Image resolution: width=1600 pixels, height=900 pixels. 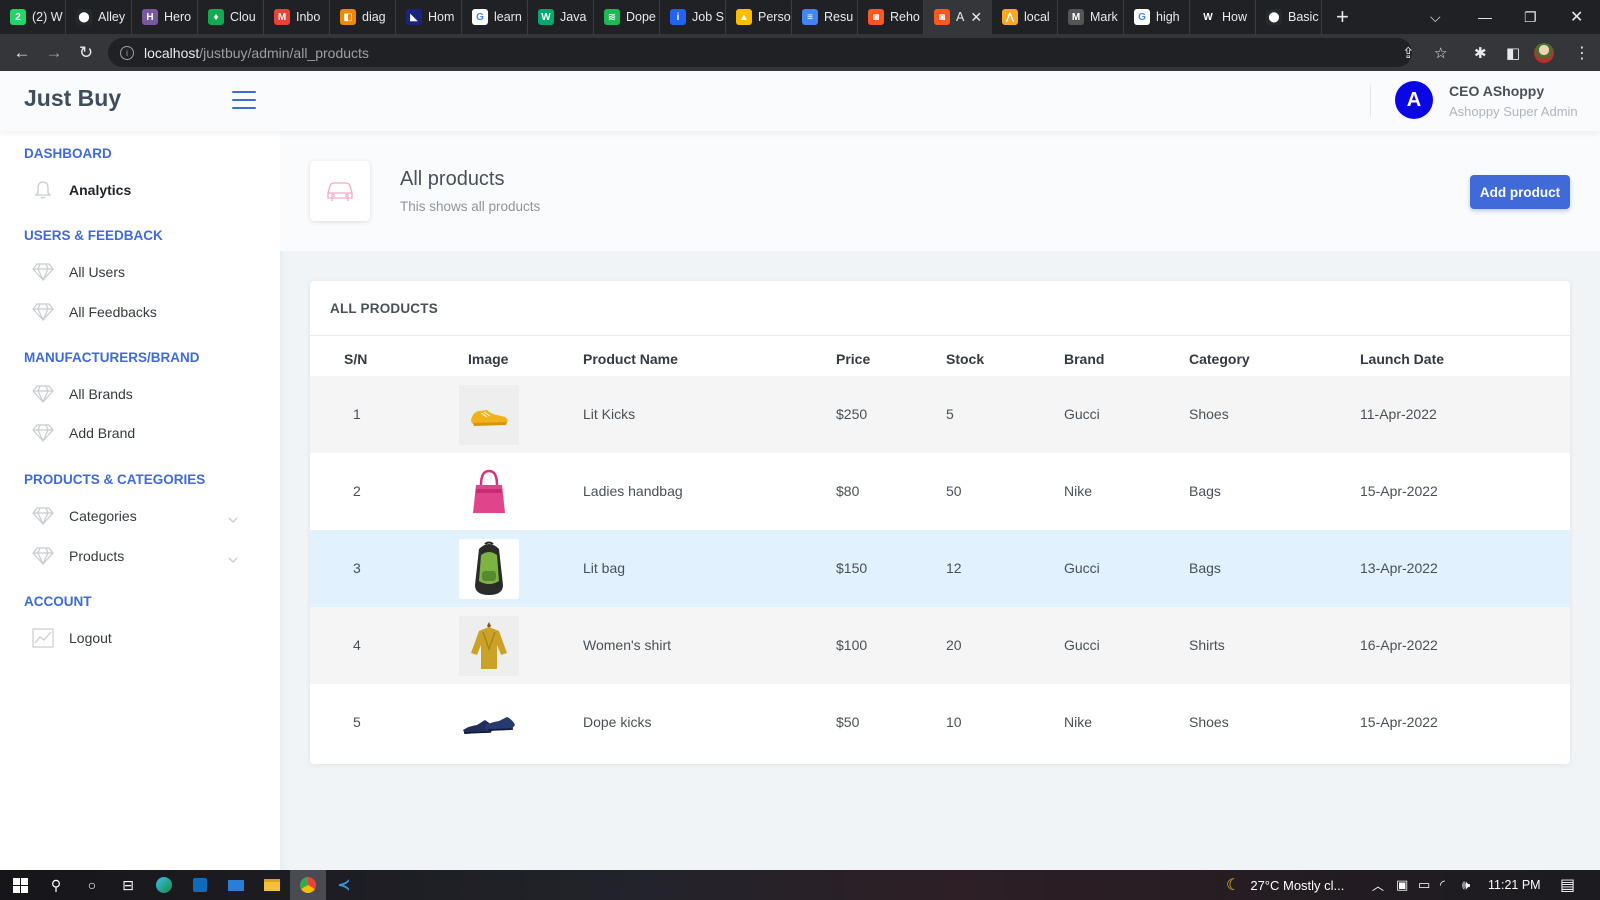 What do you see at coordinates (1289, 17) in the screenshot?
I see `browser-tab: ⬤ Basic` at bounding box center [1289, 17].